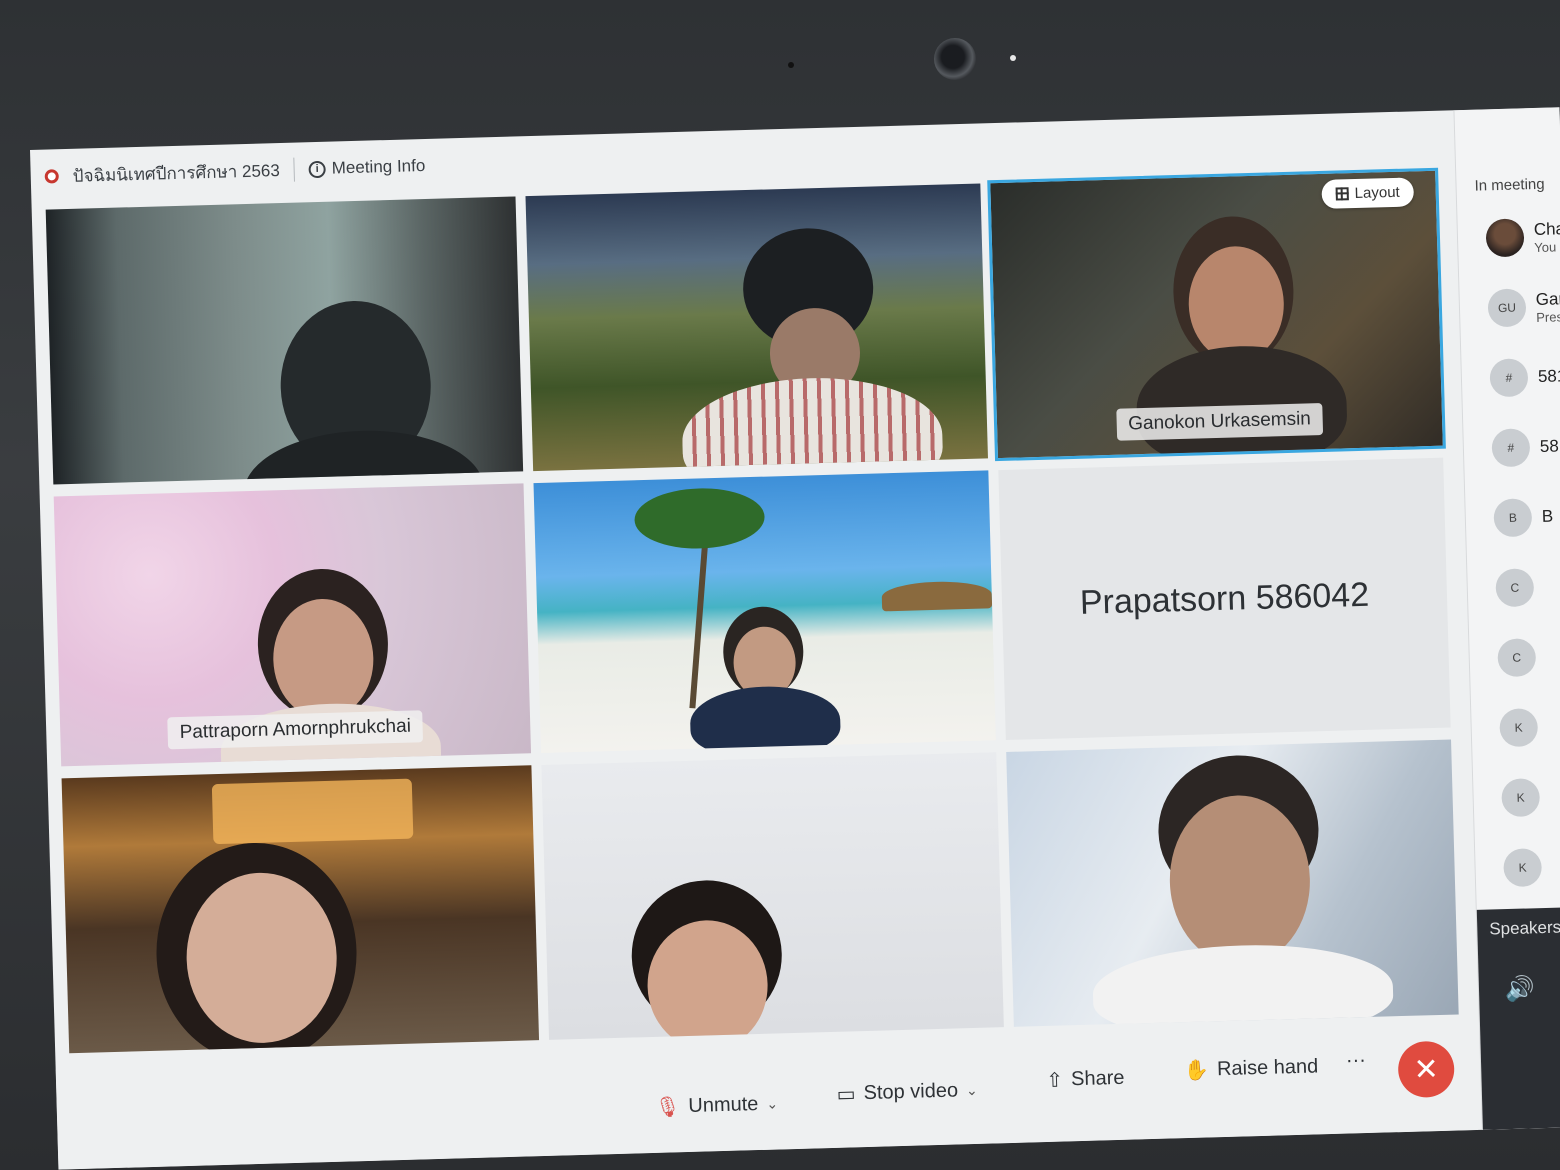 This screenshot has height=1170, width=1560. I want to click on participant-row: Char You -, so click(1522, 237).